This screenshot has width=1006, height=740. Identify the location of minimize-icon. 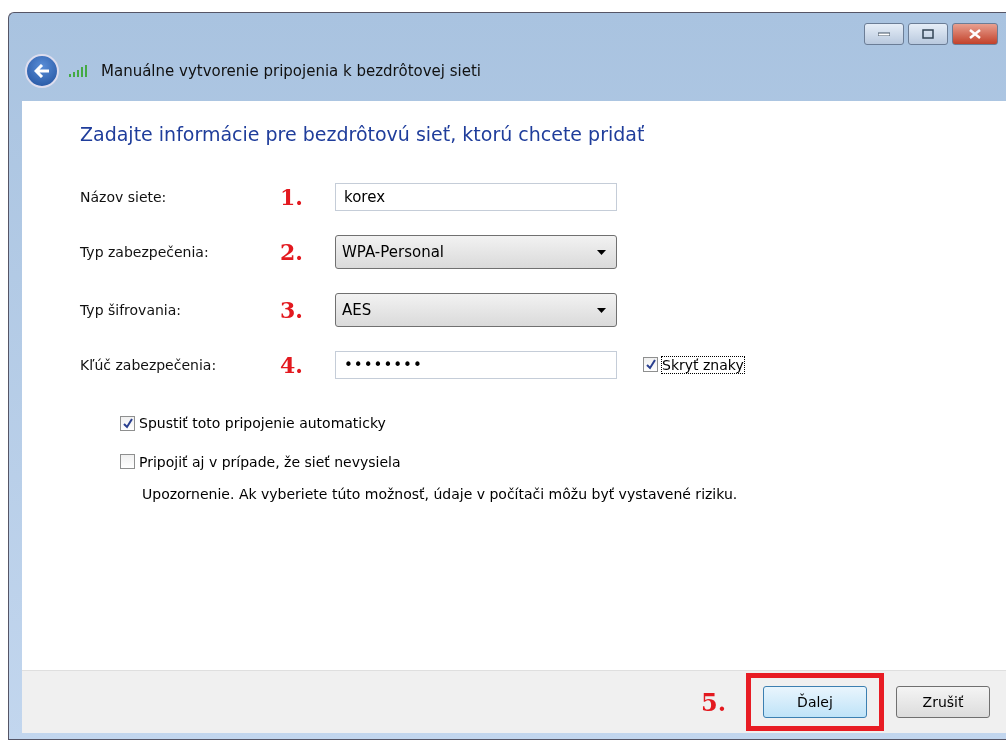
(884, 34).